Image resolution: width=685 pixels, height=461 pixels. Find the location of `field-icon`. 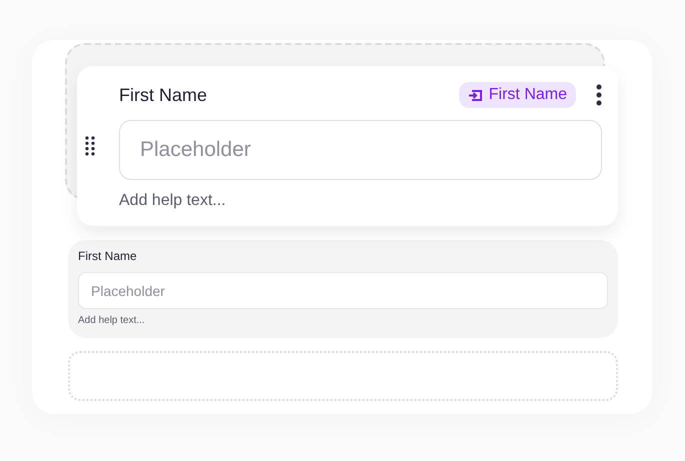

field-icon is located at coordinates (475, 95).